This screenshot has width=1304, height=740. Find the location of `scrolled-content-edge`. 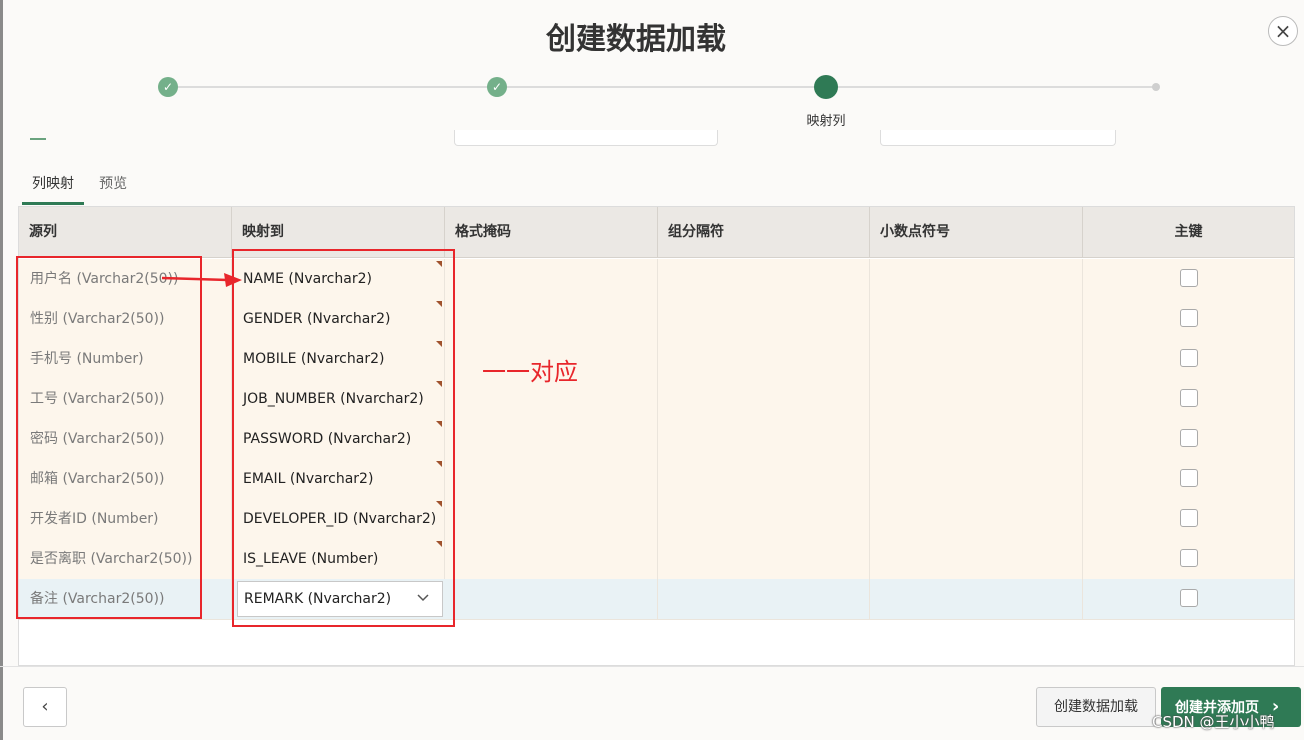

scrolled-content-edge is located at coordinates (38, 139).